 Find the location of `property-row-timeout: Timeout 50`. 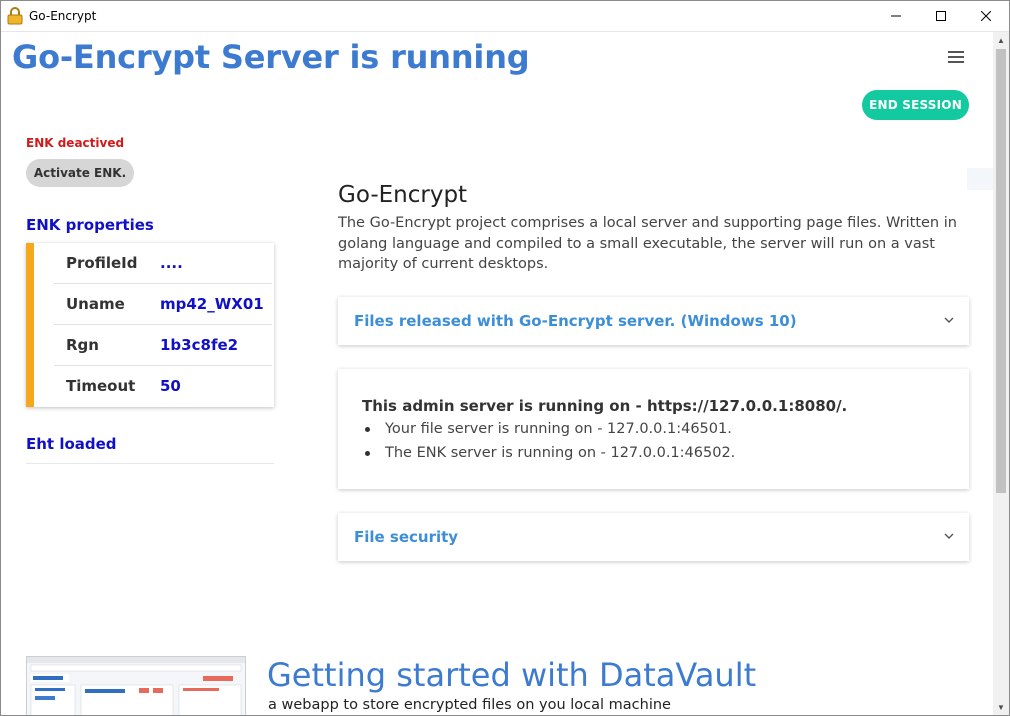

property-row-timeout: Timeout 50 is located at coordinates (163, 386).